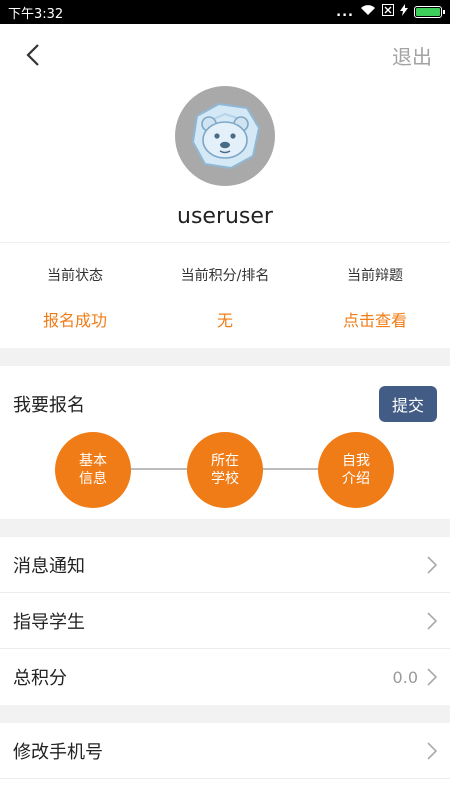 Image resolution: width=450 pixels, height=800 pixels. I want to click on signup-steps: 基本 信息 所在 学校 自我 介绍, so click(225, 471).